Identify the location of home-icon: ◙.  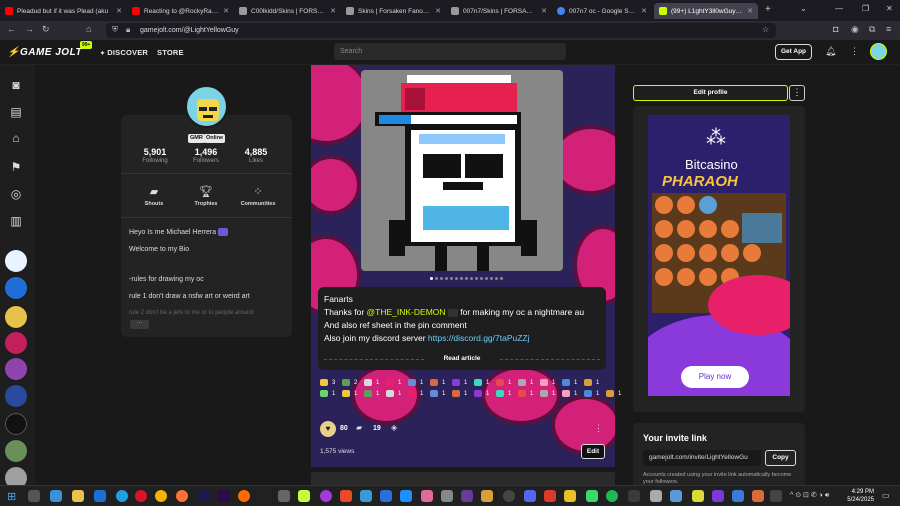
(16, 85).